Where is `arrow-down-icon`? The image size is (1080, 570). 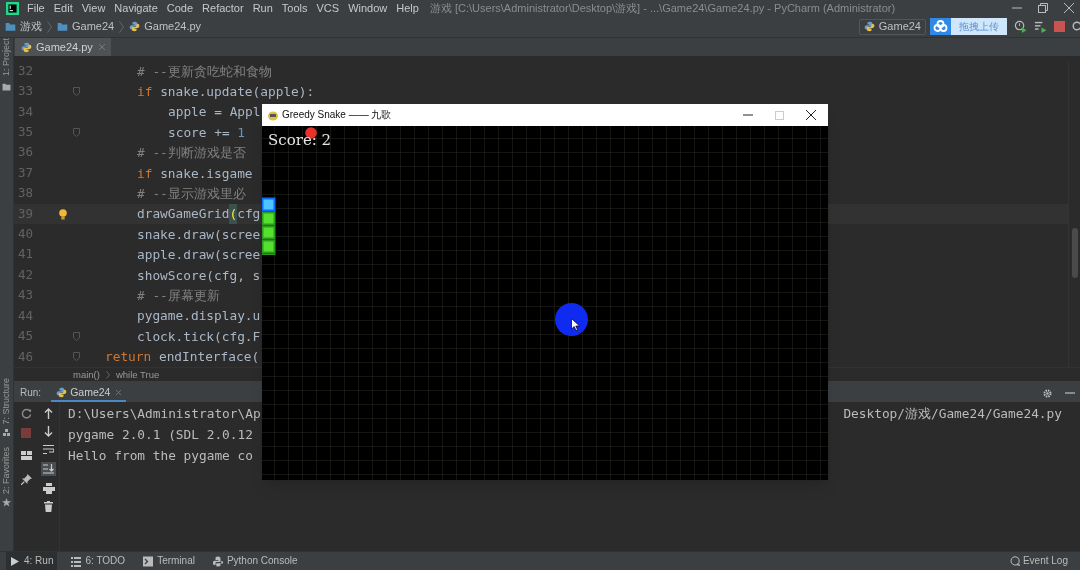
arrow-down-icon is located at coordinates (48, 431).